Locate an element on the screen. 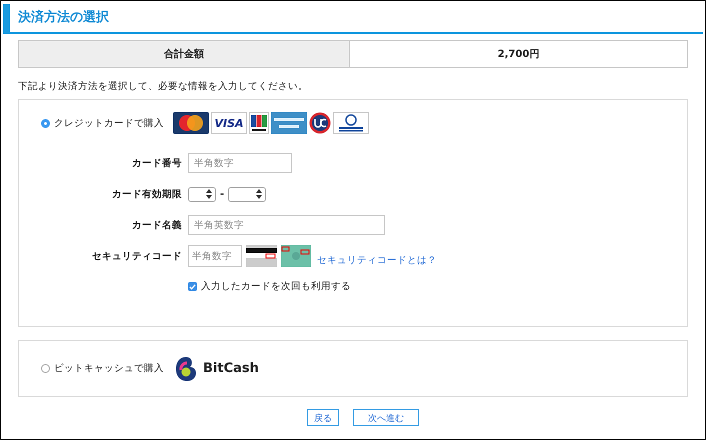  nav-button: 戻る is located at coordinates (323, 417).